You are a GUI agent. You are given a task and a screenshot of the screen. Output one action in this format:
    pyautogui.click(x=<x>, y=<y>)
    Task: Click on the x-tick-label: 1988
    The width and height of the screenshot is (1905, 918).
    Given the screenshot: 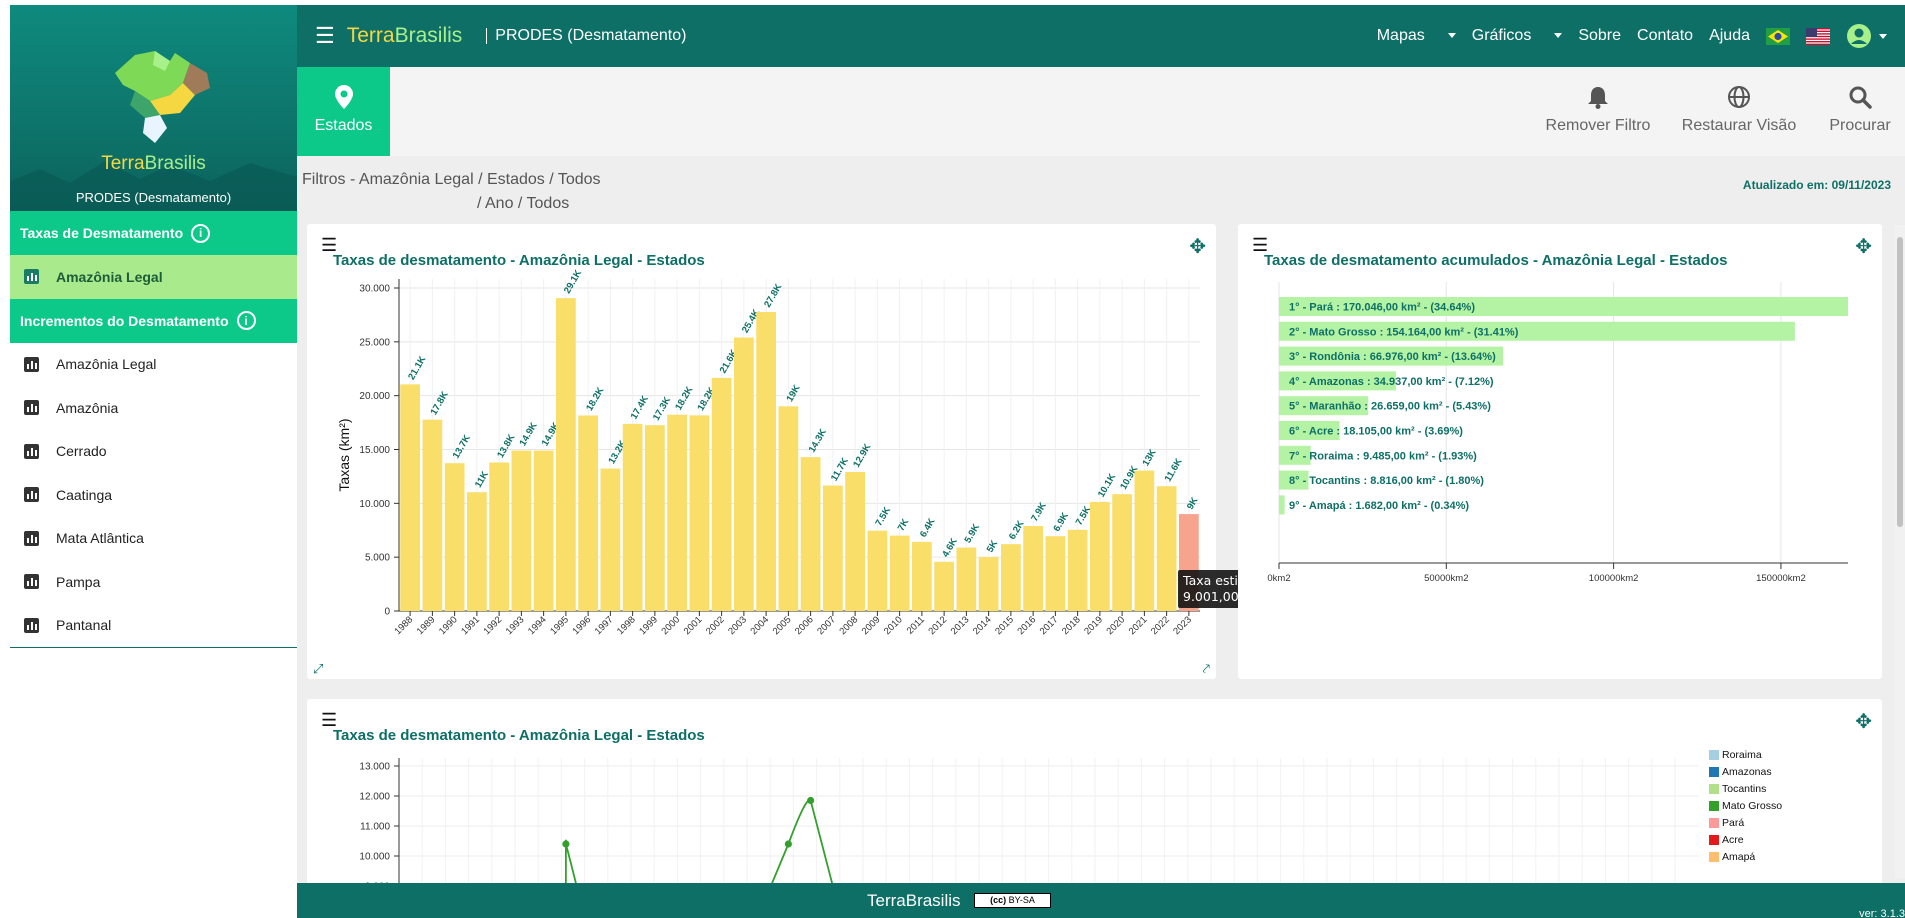 What is the action you would take?
    pyautogui.click(x=404, y=625)
    